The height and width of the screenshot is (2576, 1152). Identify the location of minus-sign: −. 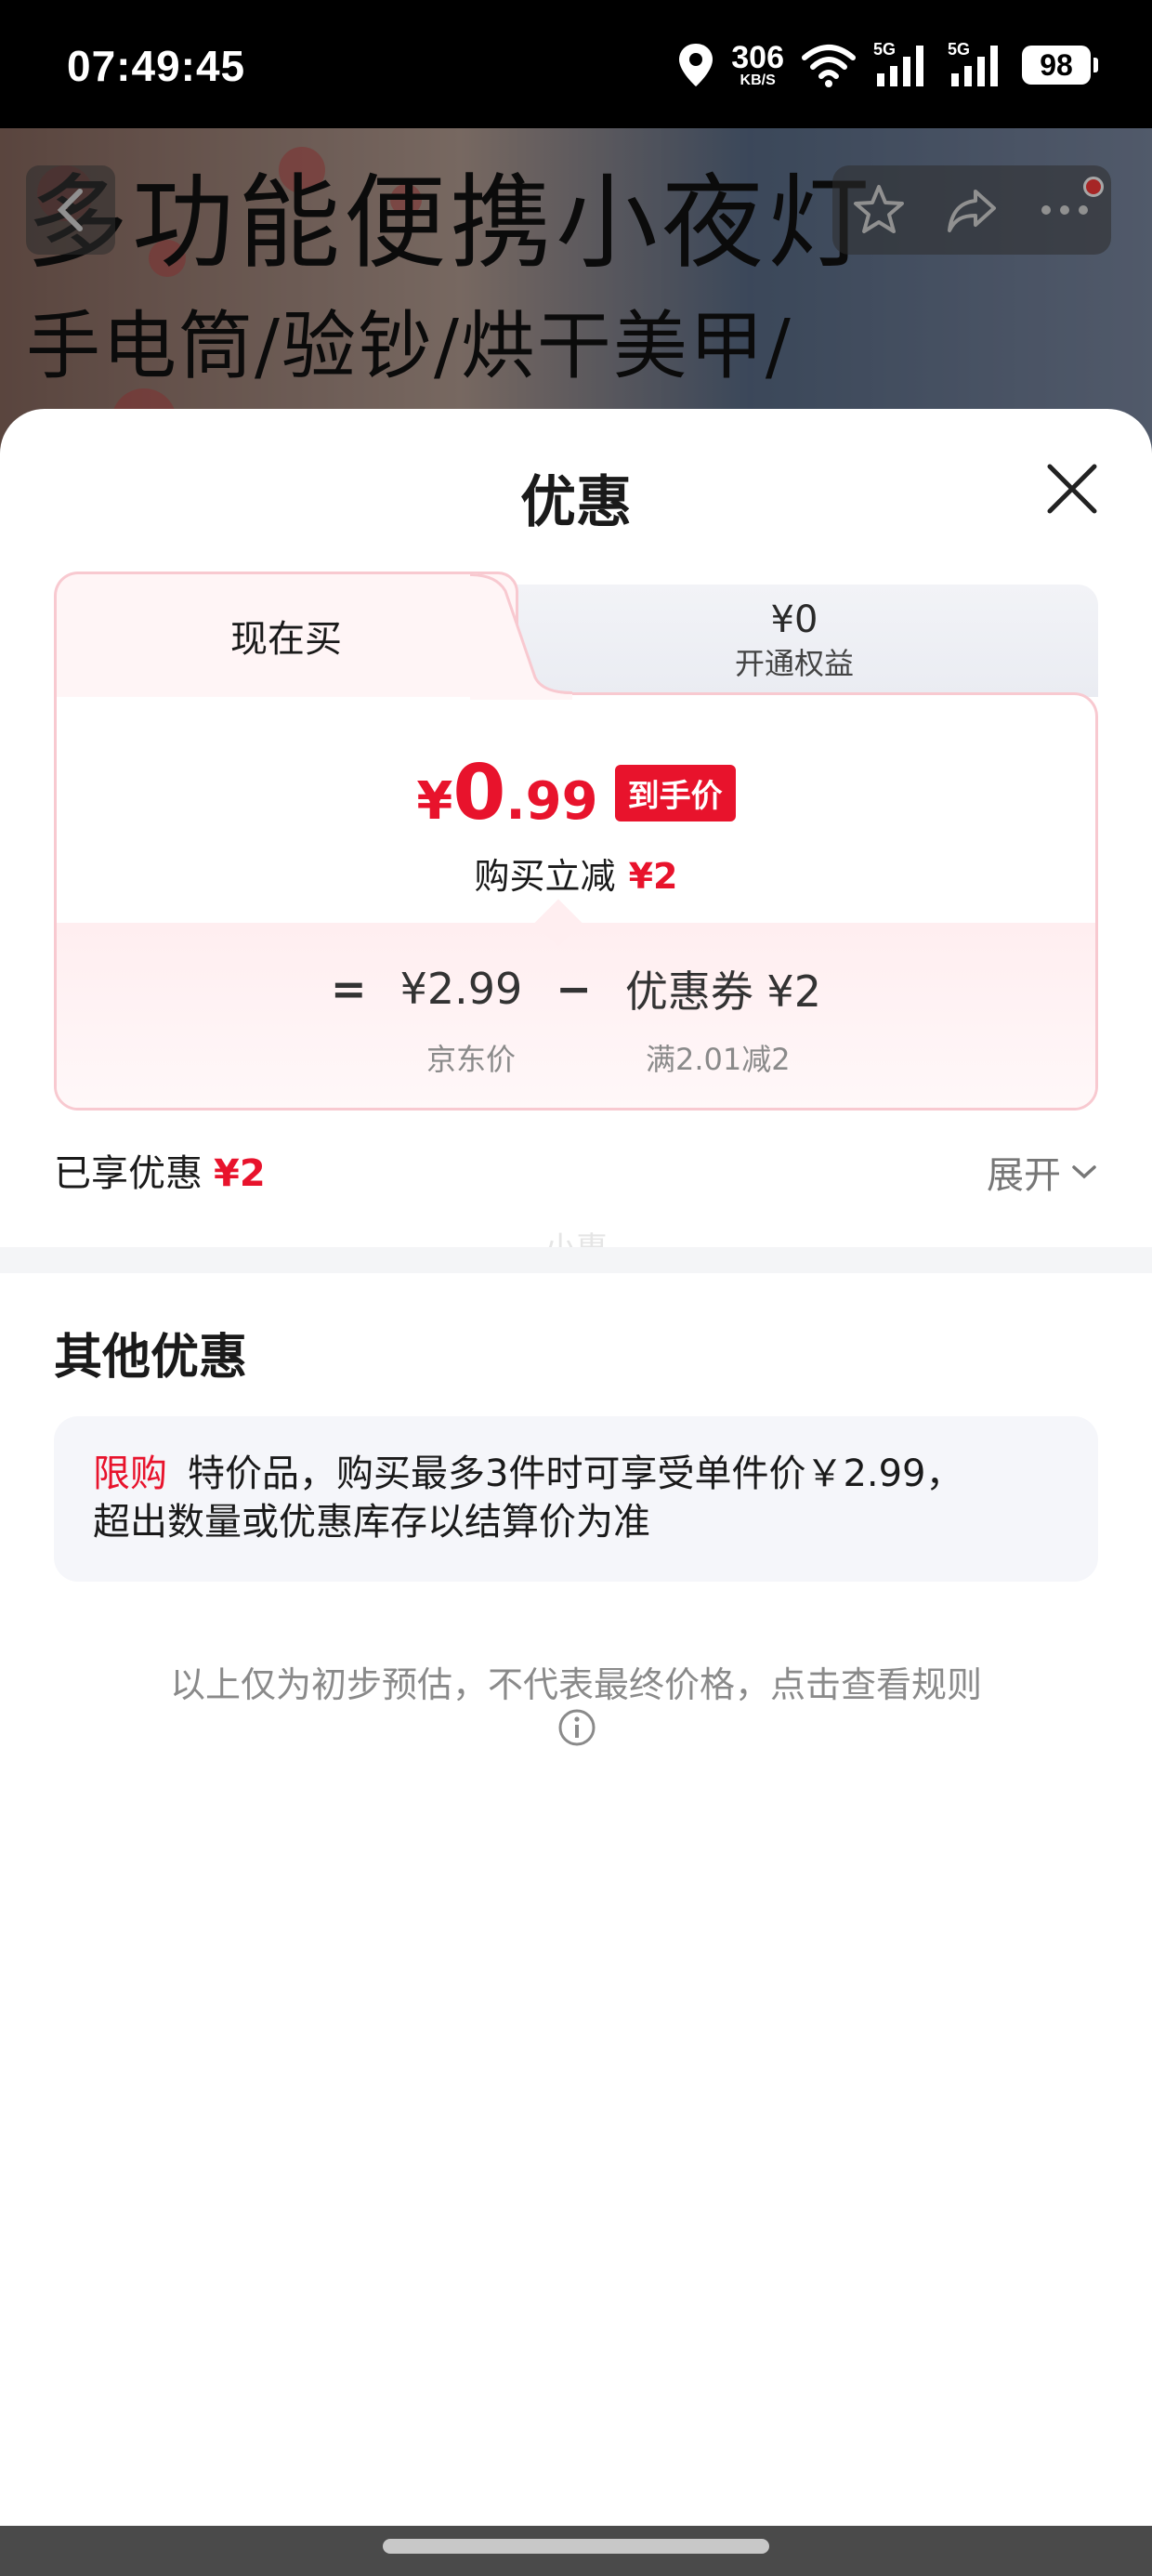
(574, 989).